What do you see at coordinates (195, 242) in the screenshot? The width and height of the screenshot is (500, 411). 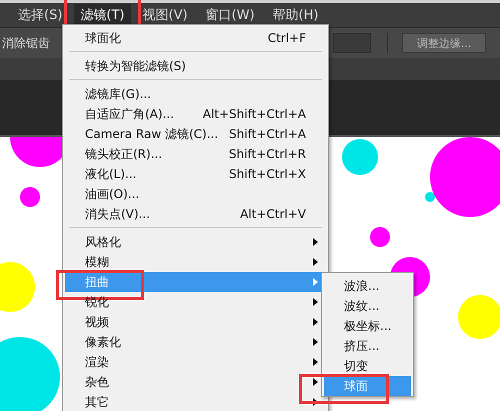 I see `menu-item: 风格化` at bounding box center [195, 242].